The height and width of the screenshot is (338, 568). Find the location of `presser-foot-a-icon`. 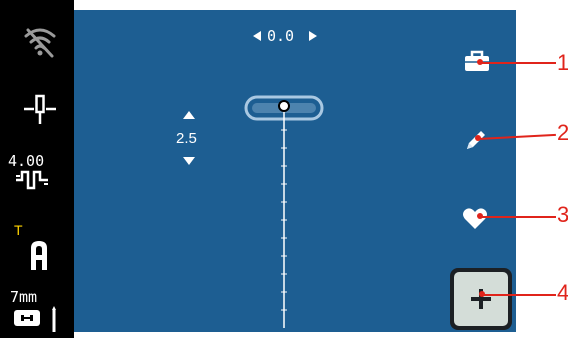

presser-foot-a-icon is located at coordinates (39, 255).